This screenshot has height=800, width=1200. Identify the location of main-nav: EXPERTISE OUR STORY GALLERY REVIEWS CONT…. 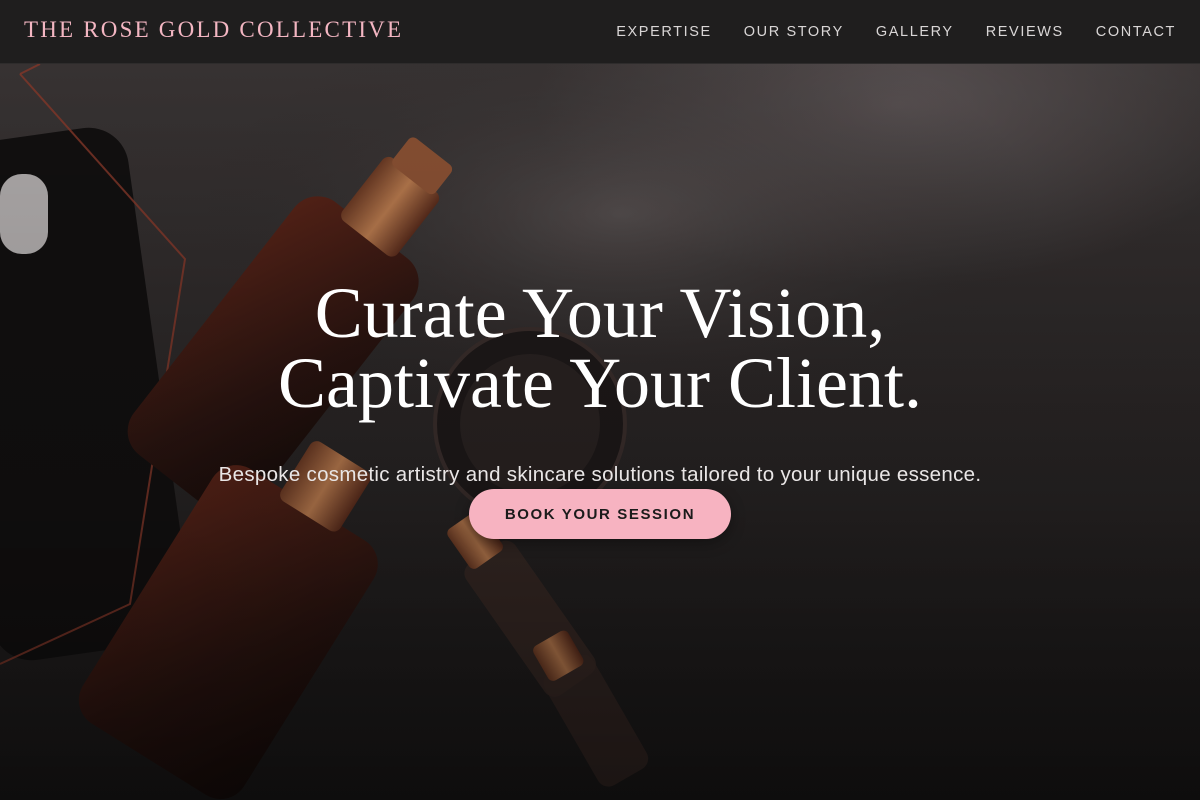
(896, 32).